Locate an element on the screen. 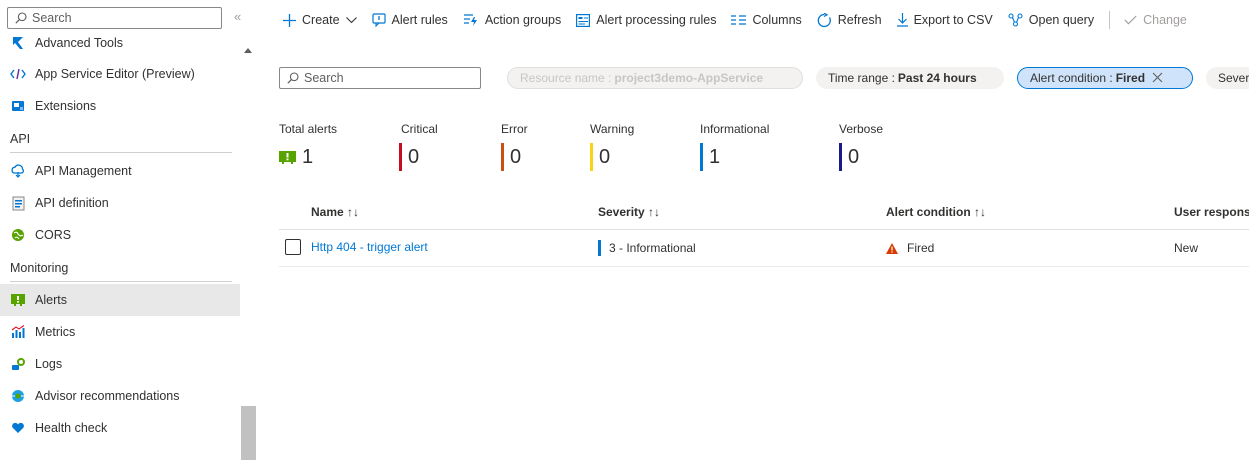 Image resolution: width=1249 pixels, height=460 pixels. summary-critical: Critical 0 is located at coordinates (418, 146).